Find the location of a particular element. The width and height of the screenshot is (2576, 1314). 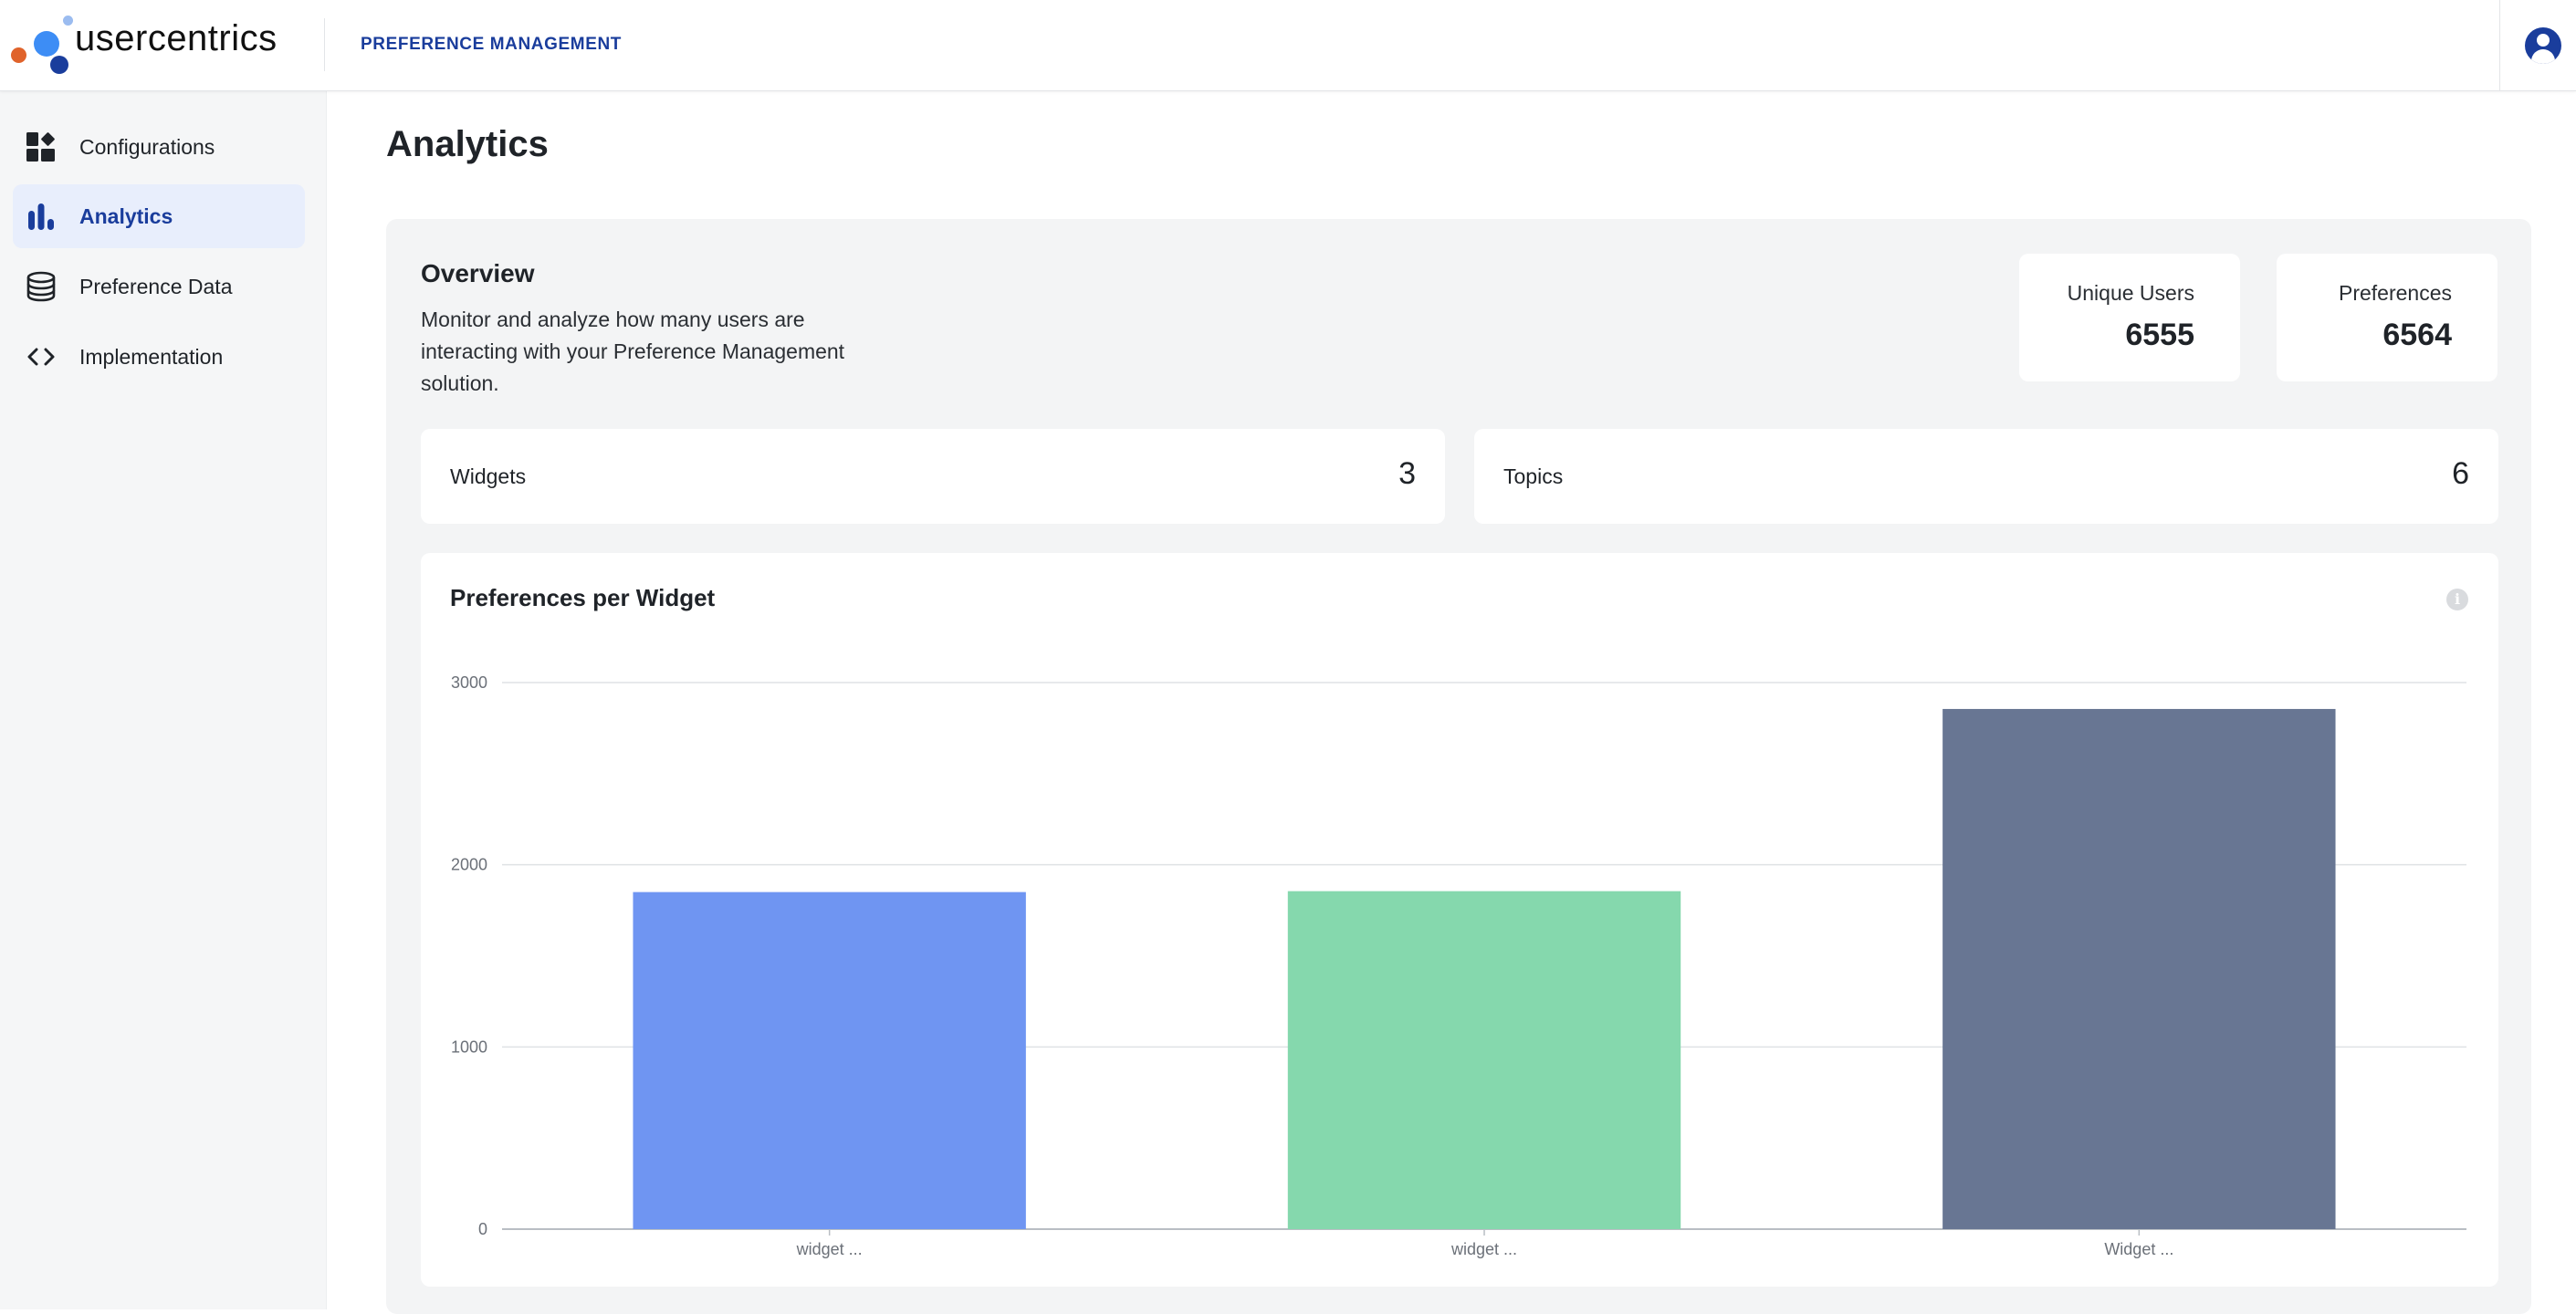

sidebar-item-analytics: Analytics is located at coordinates (159, 216).